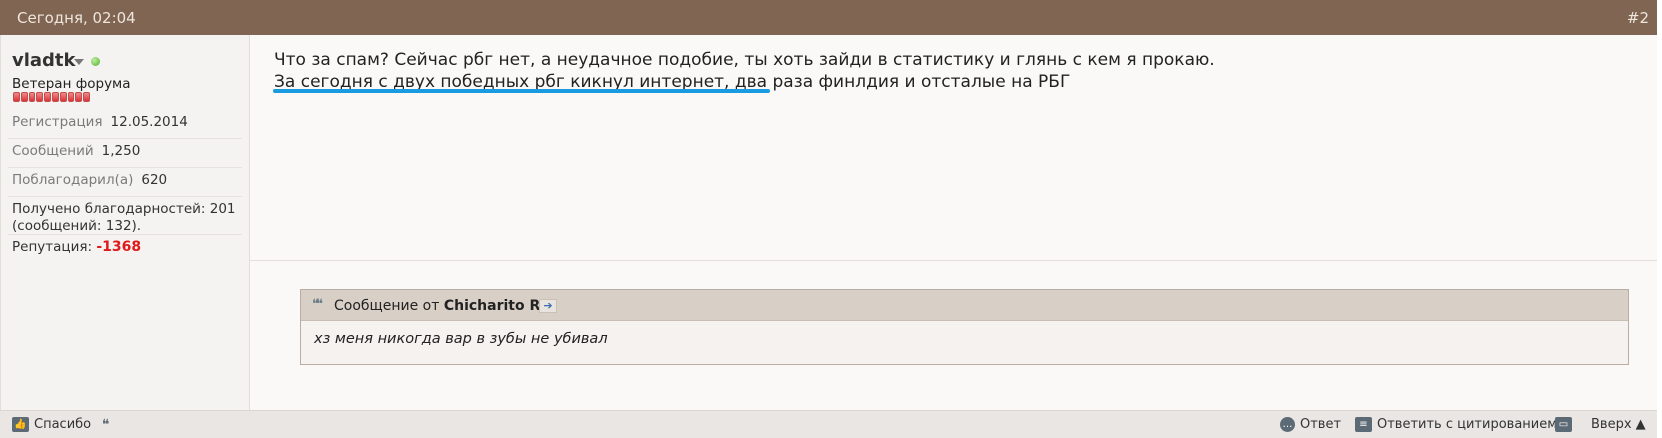 This screenshot has width=1662, height=438. I want to click on scroll-top-label: Вверх ▲, so click(1618, 424).